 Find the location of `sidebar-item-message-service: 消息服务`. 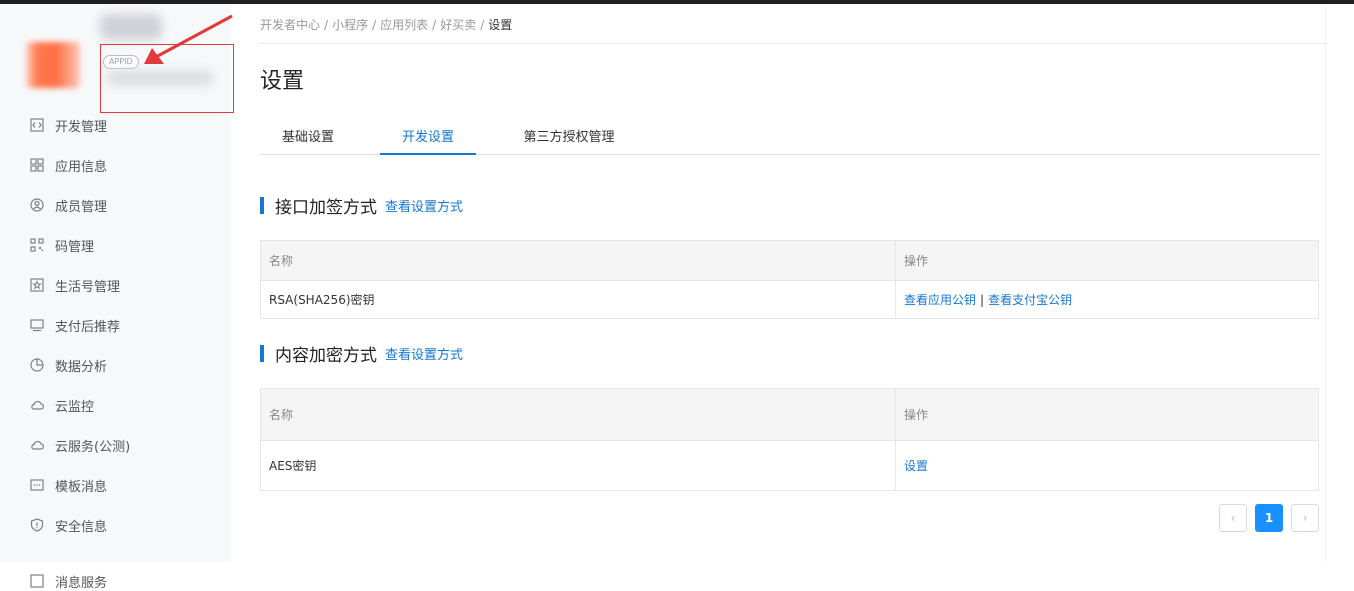

sidebar-item-message-service: 消息服务 is located at coordinates (115, 568).